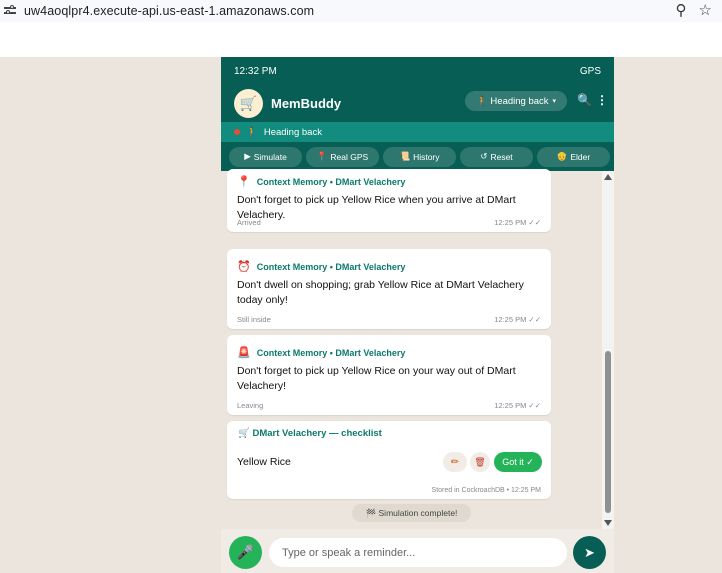 Image resolution: width=722 pixels, height=573 pixels. Describe the element at coordinates (480, 462) in the screenshot. I see `delete-icon: 🗑` at that location.